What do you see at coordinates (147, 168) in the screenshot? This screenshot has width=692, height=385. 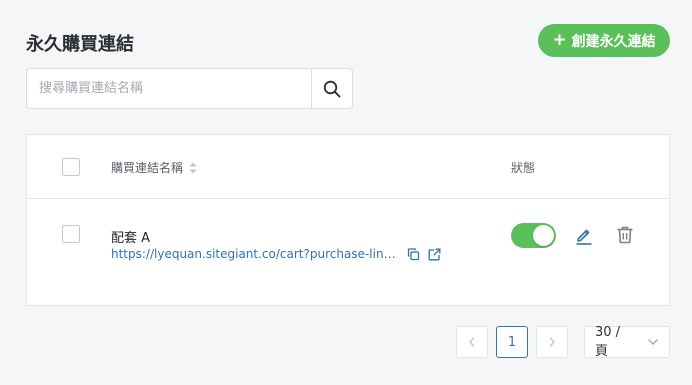 I see `column-header-name-label: 購買連結名稱` at bounding box center [147, 168].